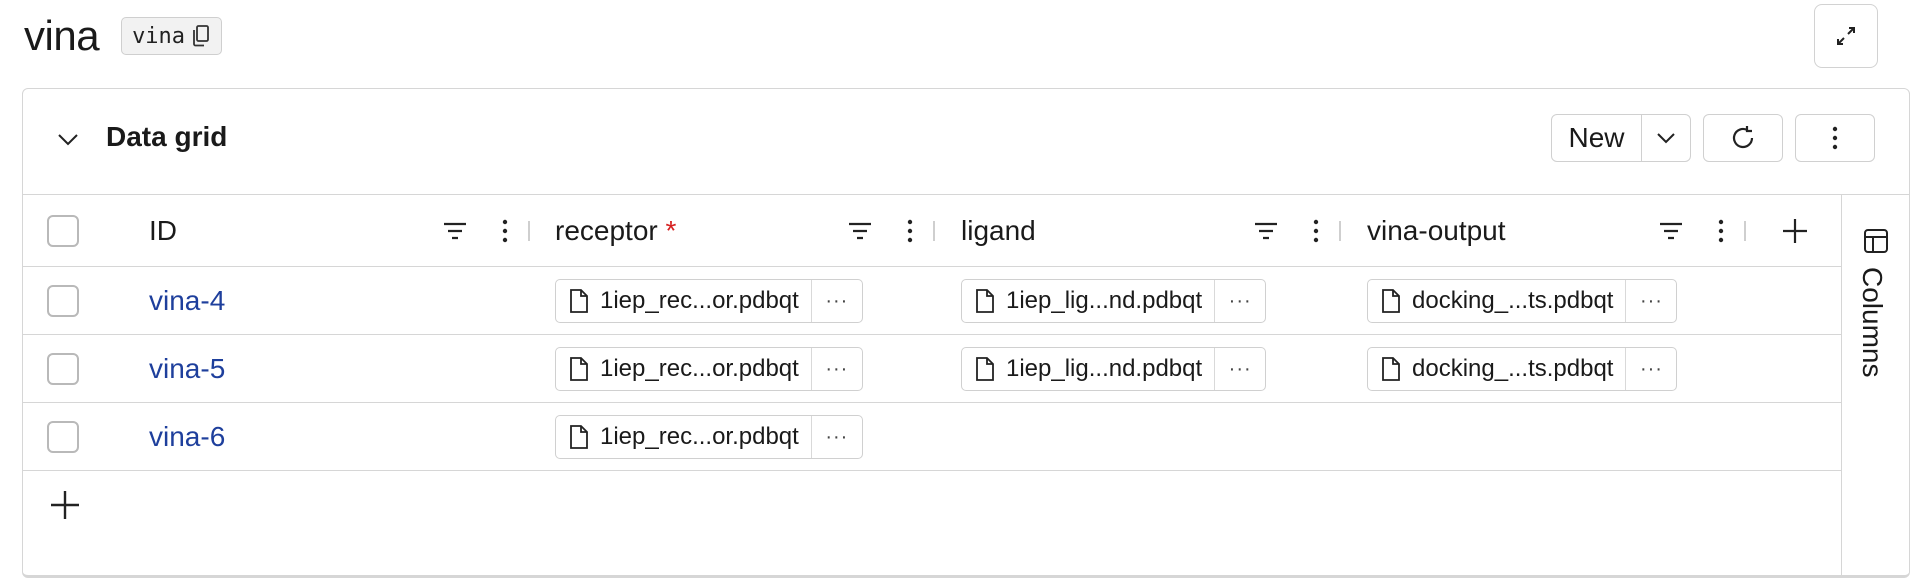 The height and width of the screenshot is (580, 1924). I want to click on add-column-plus-icon, so click(1795, 231).